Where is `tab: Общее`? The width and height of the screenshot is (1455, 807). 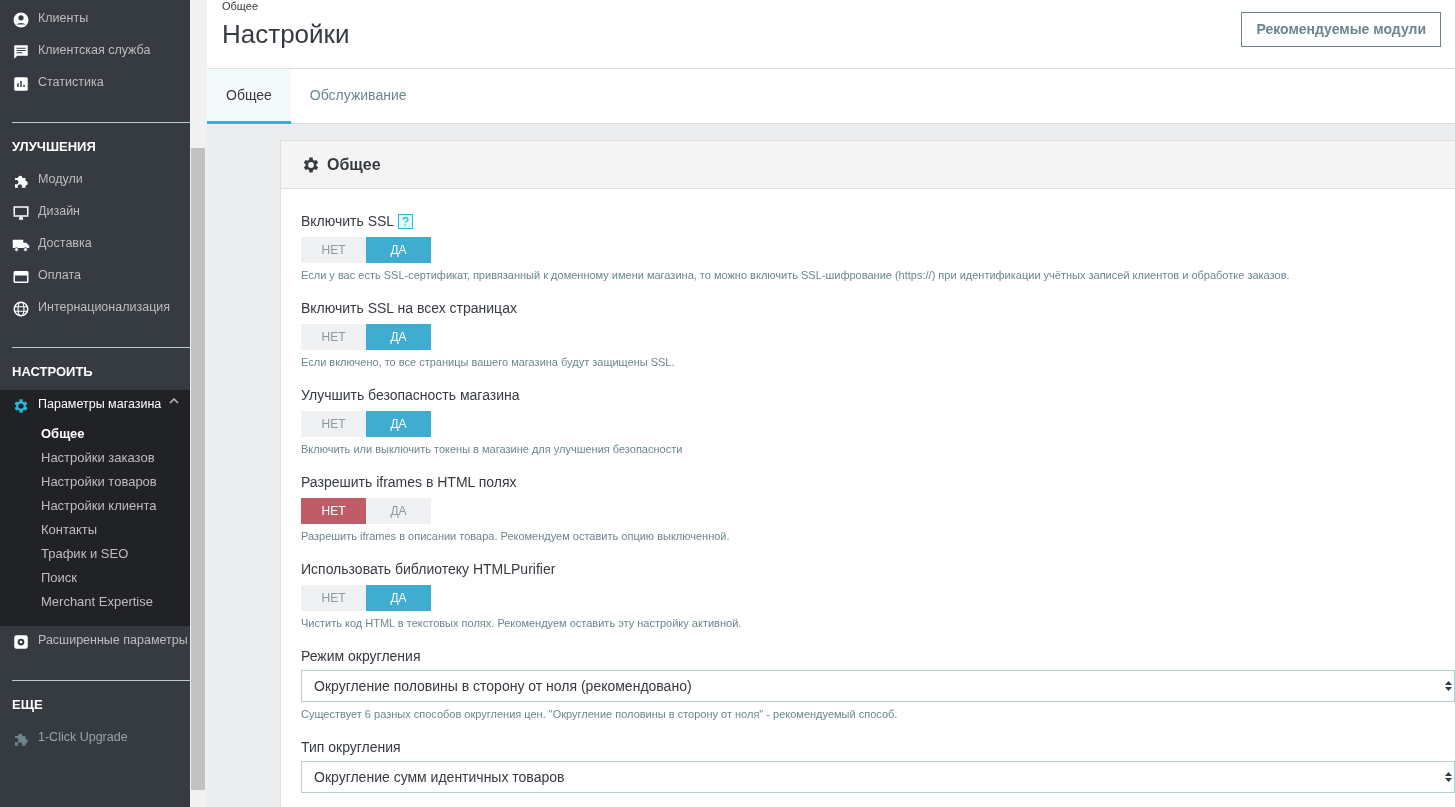 tab: Общее is located at coordinates (249, 96).